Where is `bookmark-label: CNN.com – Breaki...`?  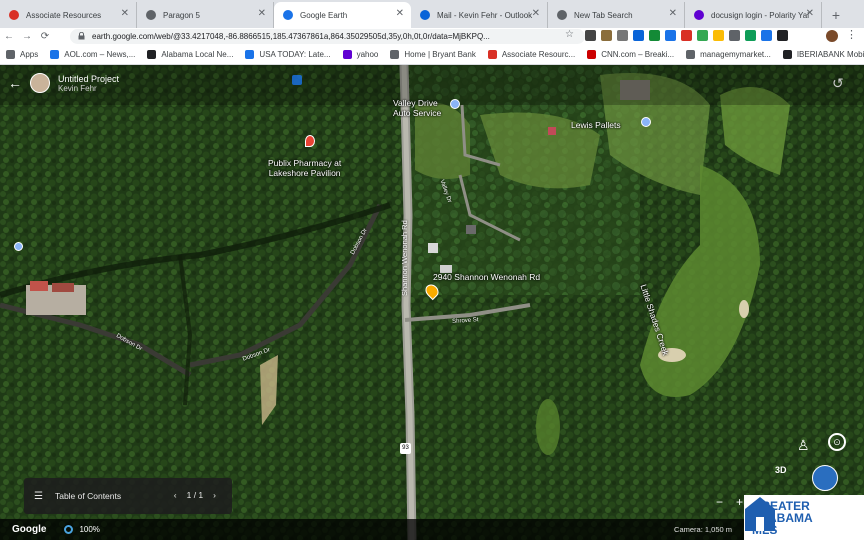 bookmark-label: CNN.com – Breaki... is located at coordinates (638, 54).